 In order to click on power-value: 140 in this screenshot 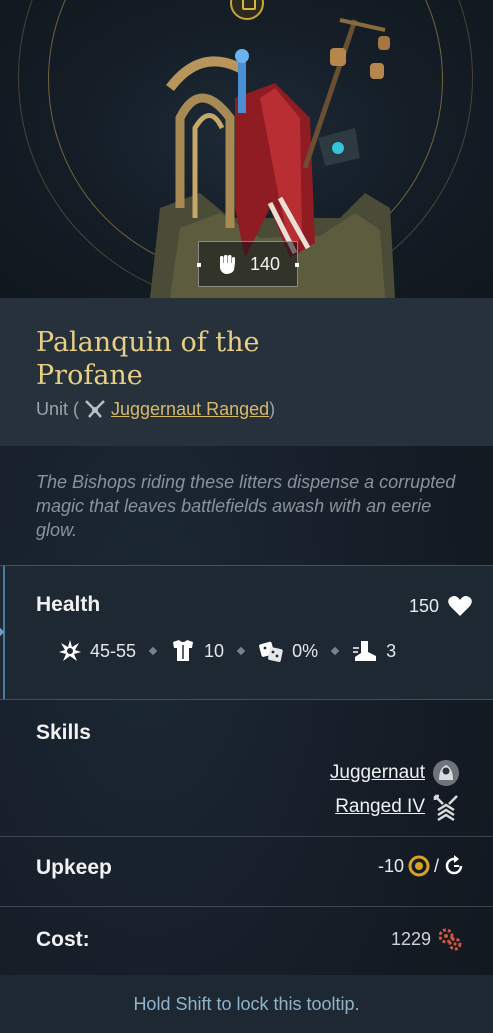, I will do `click(265, 263)`.